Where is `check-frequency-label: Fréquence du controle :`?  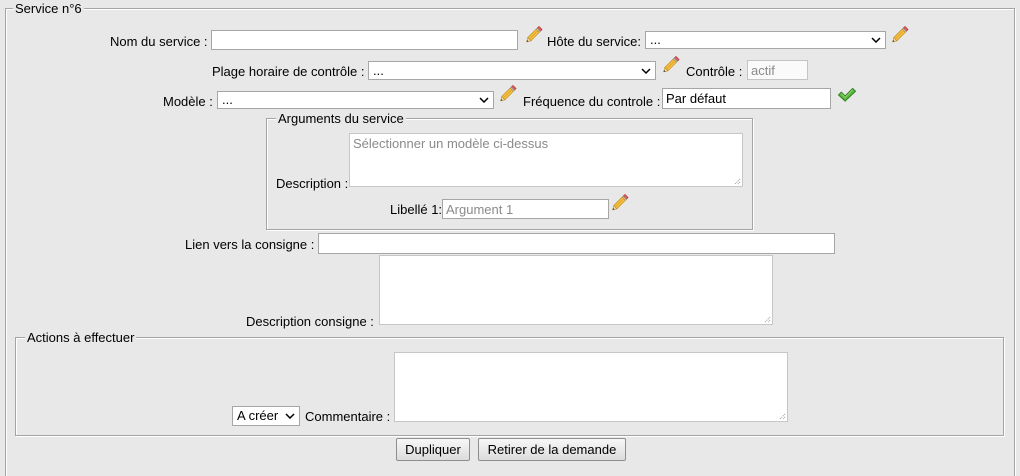
check-frequency-label: Fréquence du controle : is located at coordinates (592, 101).